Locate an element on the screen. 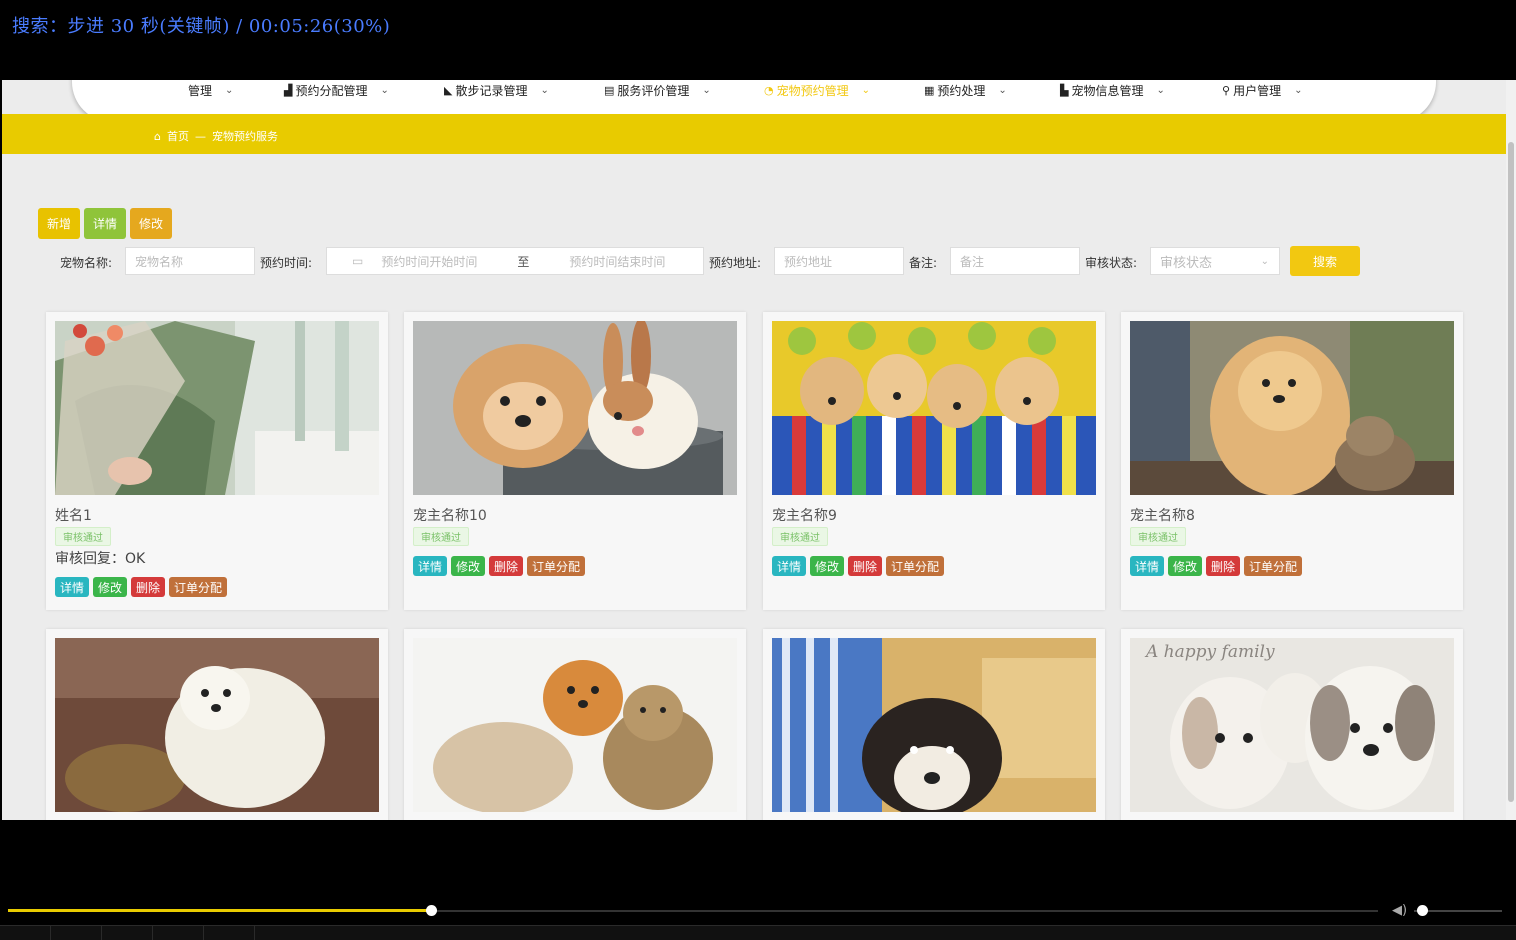 Image resolution: width=1516 pixels, height=940 pixels. status-select: 审核状态 ⌄ is located at coordinates (1215, 261).